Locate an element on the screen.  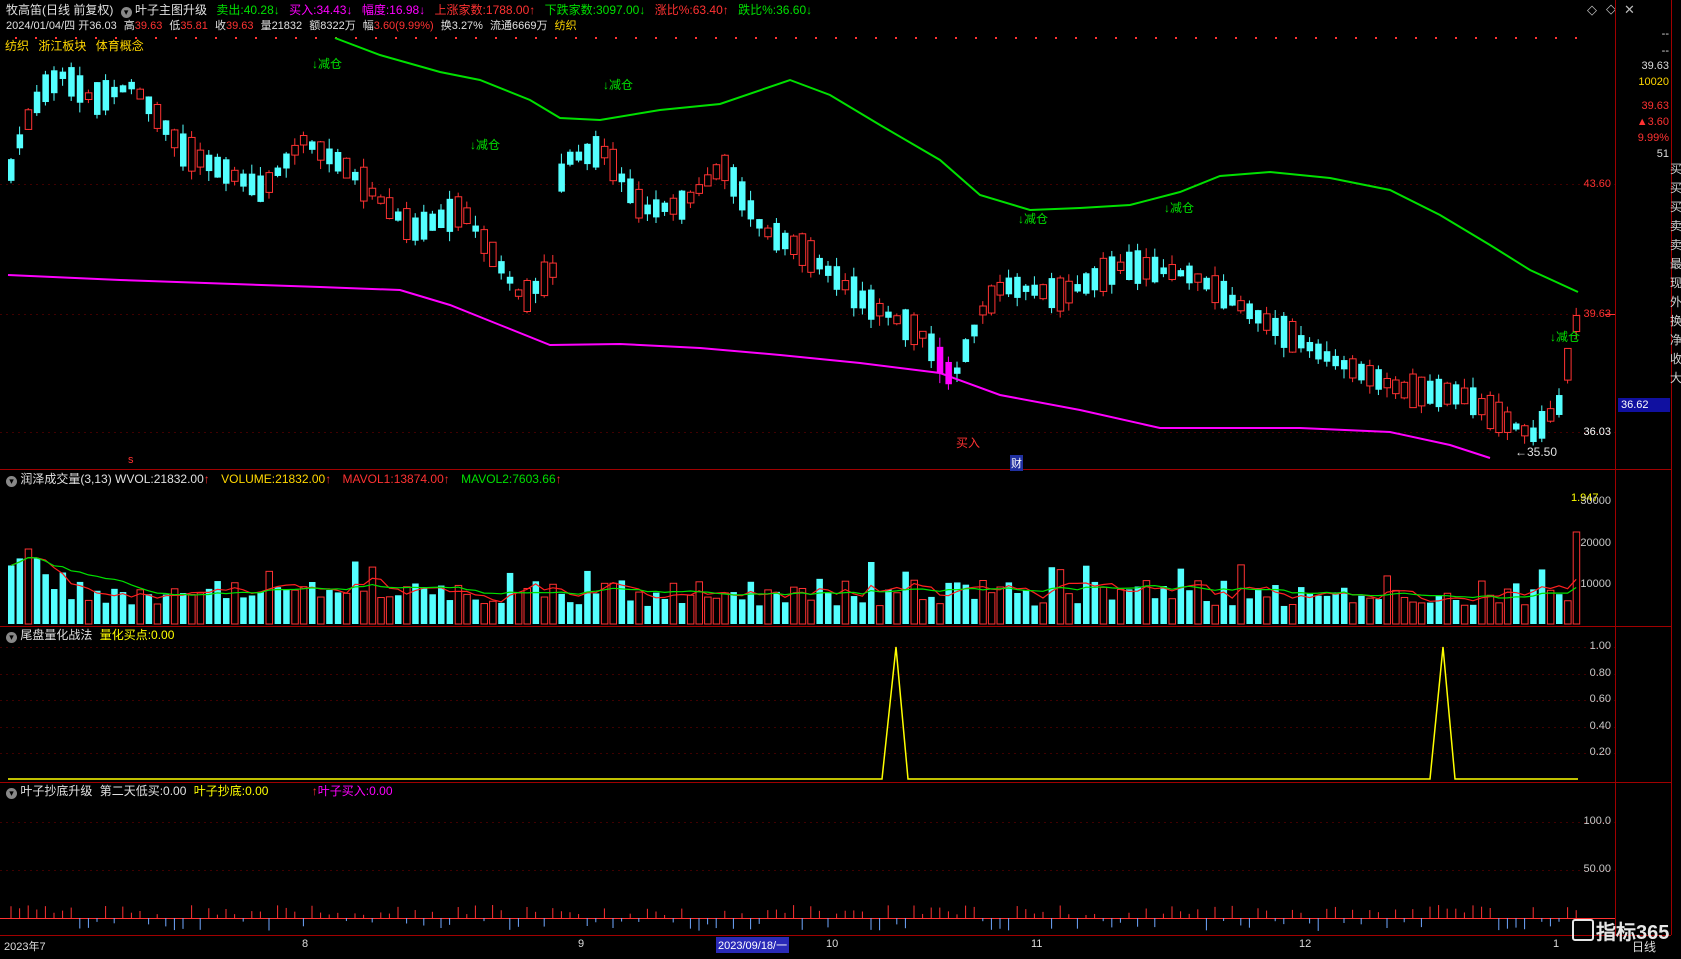
x-axis-label: 9 is located at coordinates (581, 944).